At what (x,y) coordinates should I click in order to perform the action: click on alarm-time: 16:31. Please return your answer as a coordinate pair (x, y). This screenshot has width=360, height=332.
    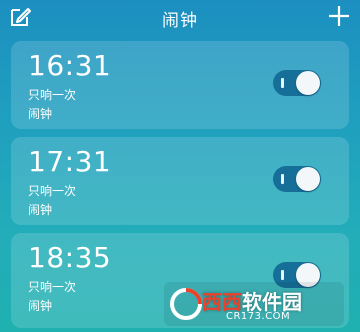
    Looking at the image, I should click on (70, 65).